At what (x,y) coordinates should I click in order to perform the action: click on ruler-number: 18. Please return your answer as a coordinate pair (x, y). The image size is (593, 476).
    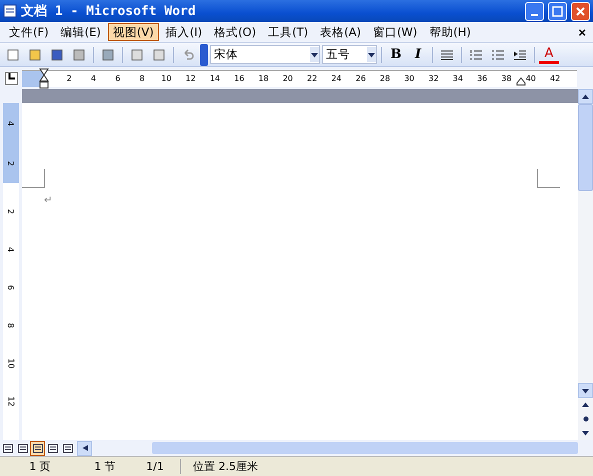
    Looking at the image, I should click on (263, 78).